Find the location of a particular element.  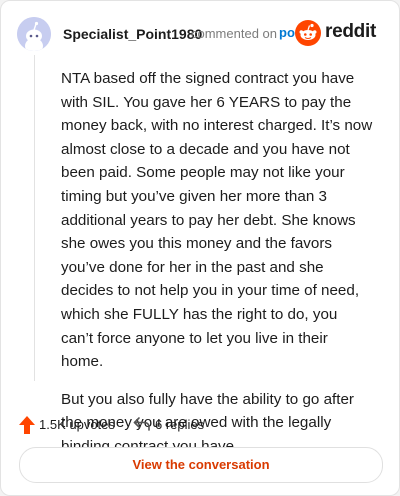

comment-footer: 1.5K upvotes 6 replies is located at coordinates (200, 425).